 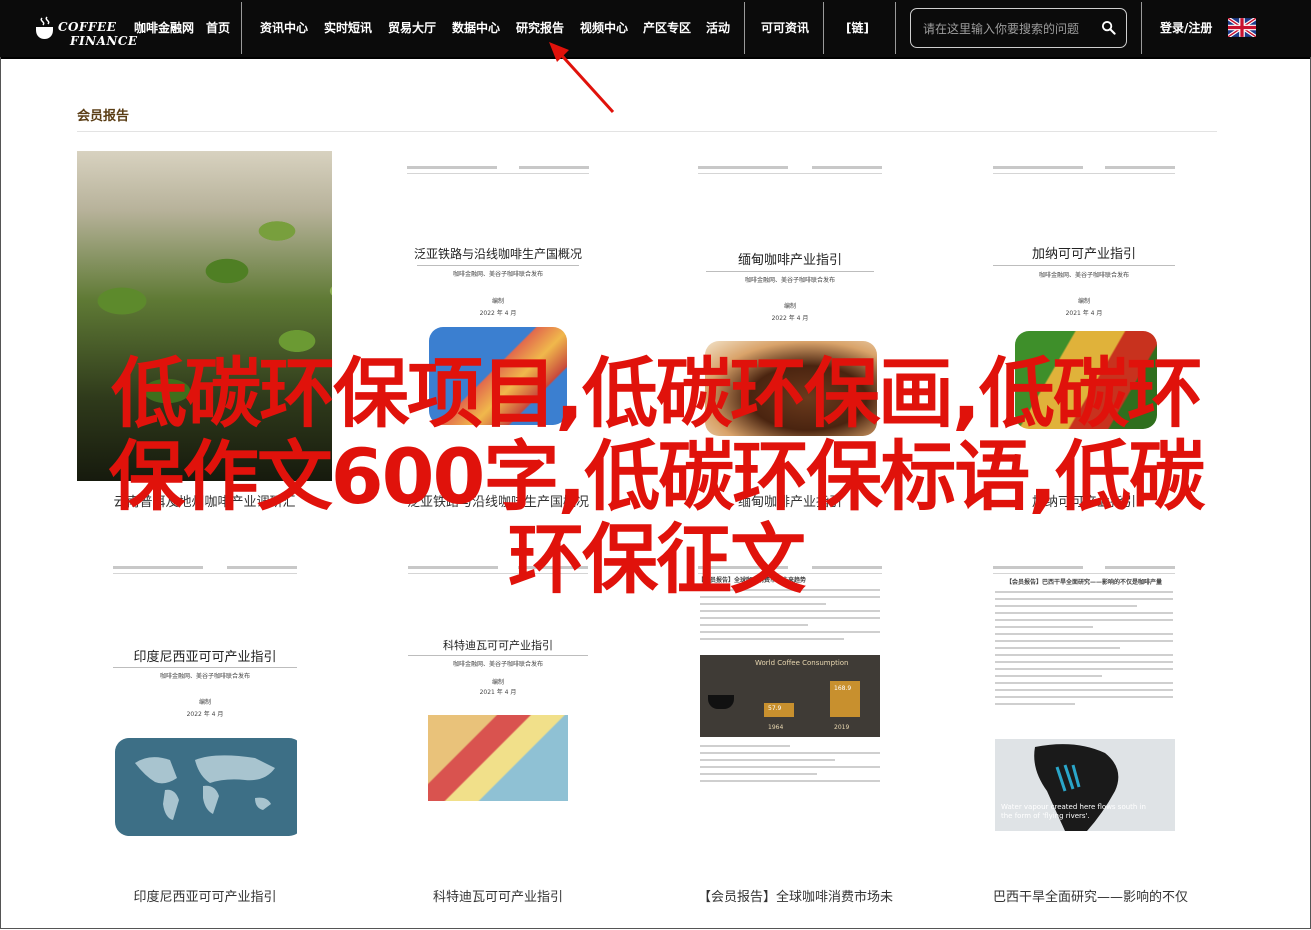 I want to click on document-title: 缅甸咖啡产业指引, so click(x=789, y=260).